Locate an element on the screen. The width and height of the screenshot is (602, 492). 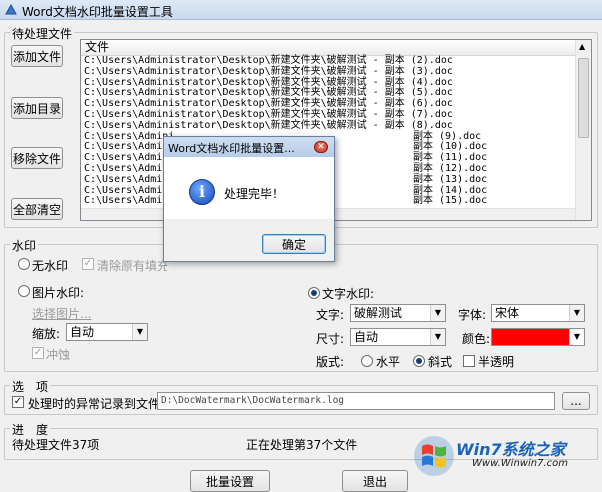
scroll-thumb is located at coordinates (583, 98).